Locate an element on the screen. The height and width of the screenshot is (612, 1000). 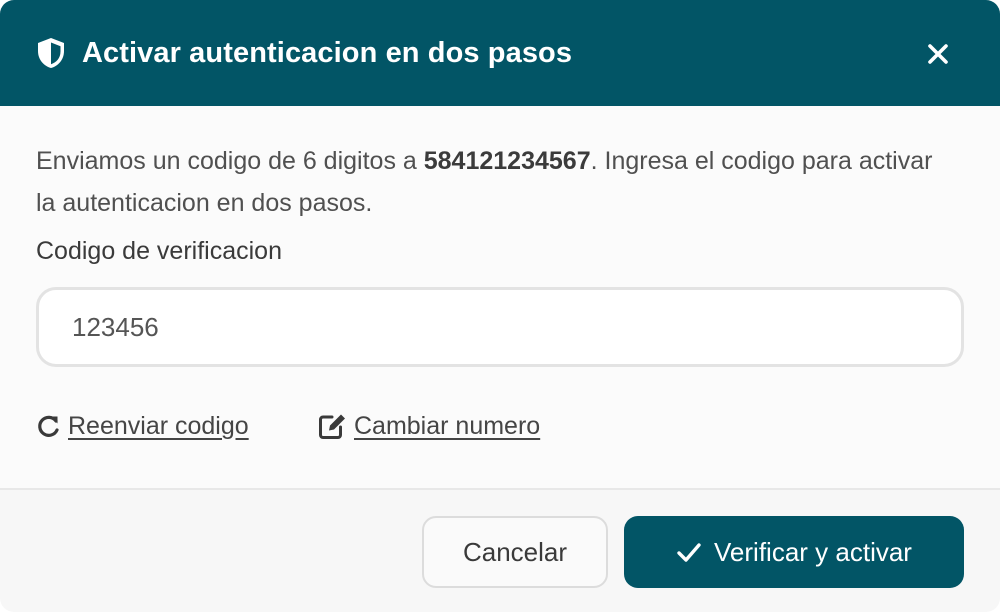
resend-code-link: Reenviar codigo is located at coordinates (142, 426).